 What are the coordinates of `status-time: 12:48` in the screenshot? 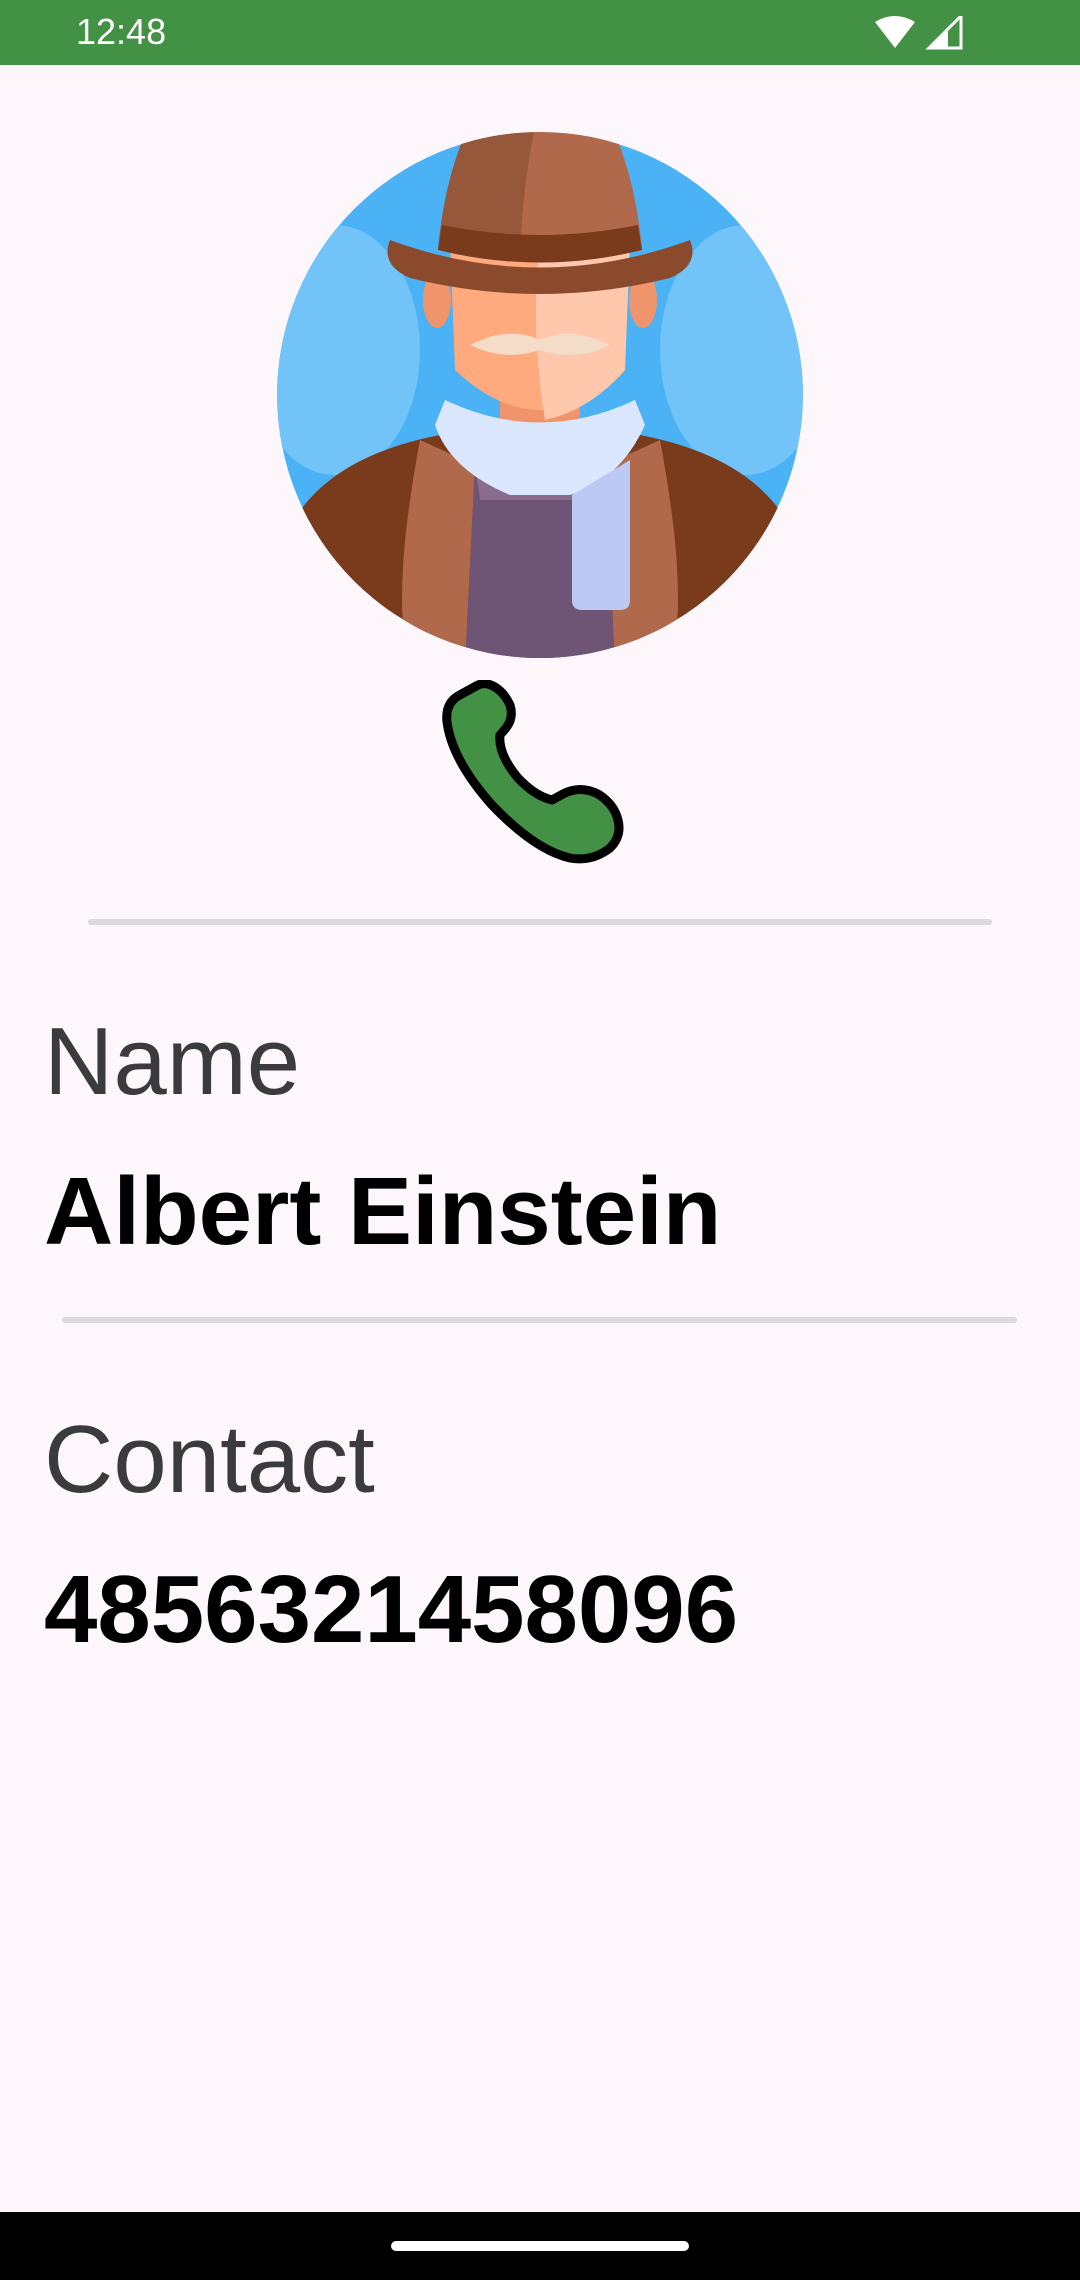 It's located at (121, 31).